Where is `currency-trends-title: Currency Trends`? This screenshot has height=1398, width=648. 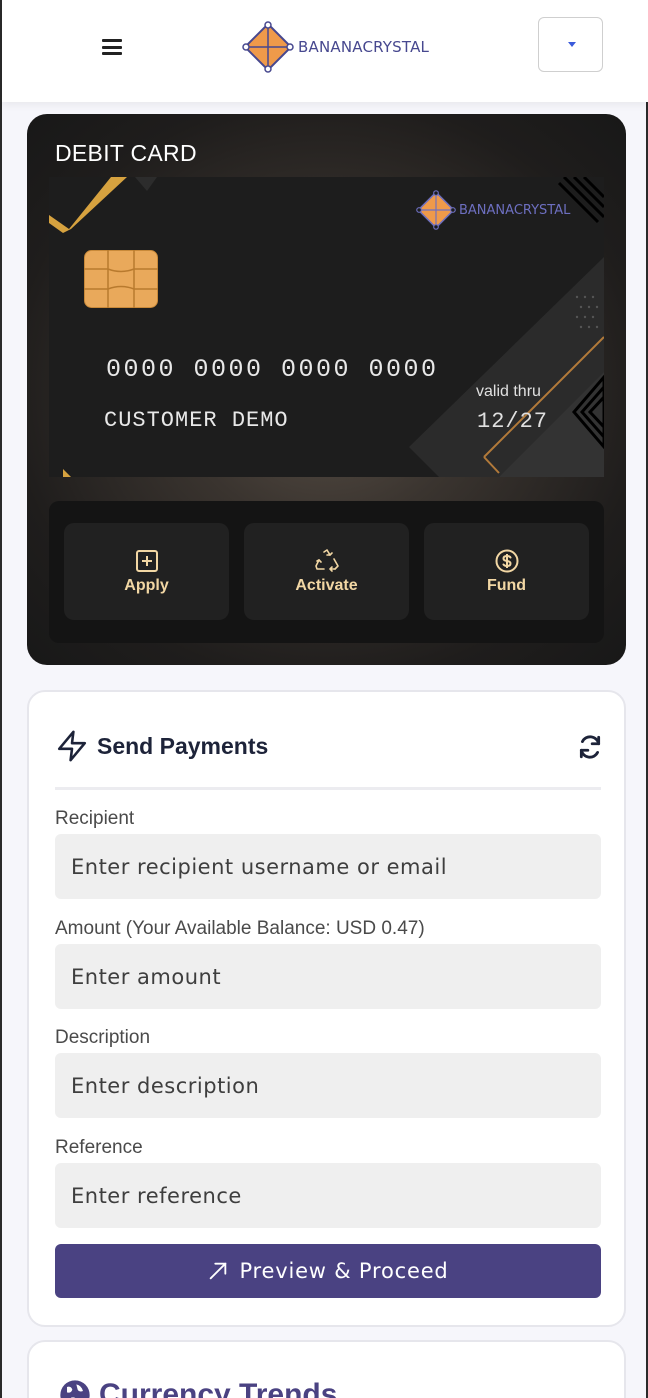
currency-trends-title: Currency Trends is located at coordinates (218, 1388).